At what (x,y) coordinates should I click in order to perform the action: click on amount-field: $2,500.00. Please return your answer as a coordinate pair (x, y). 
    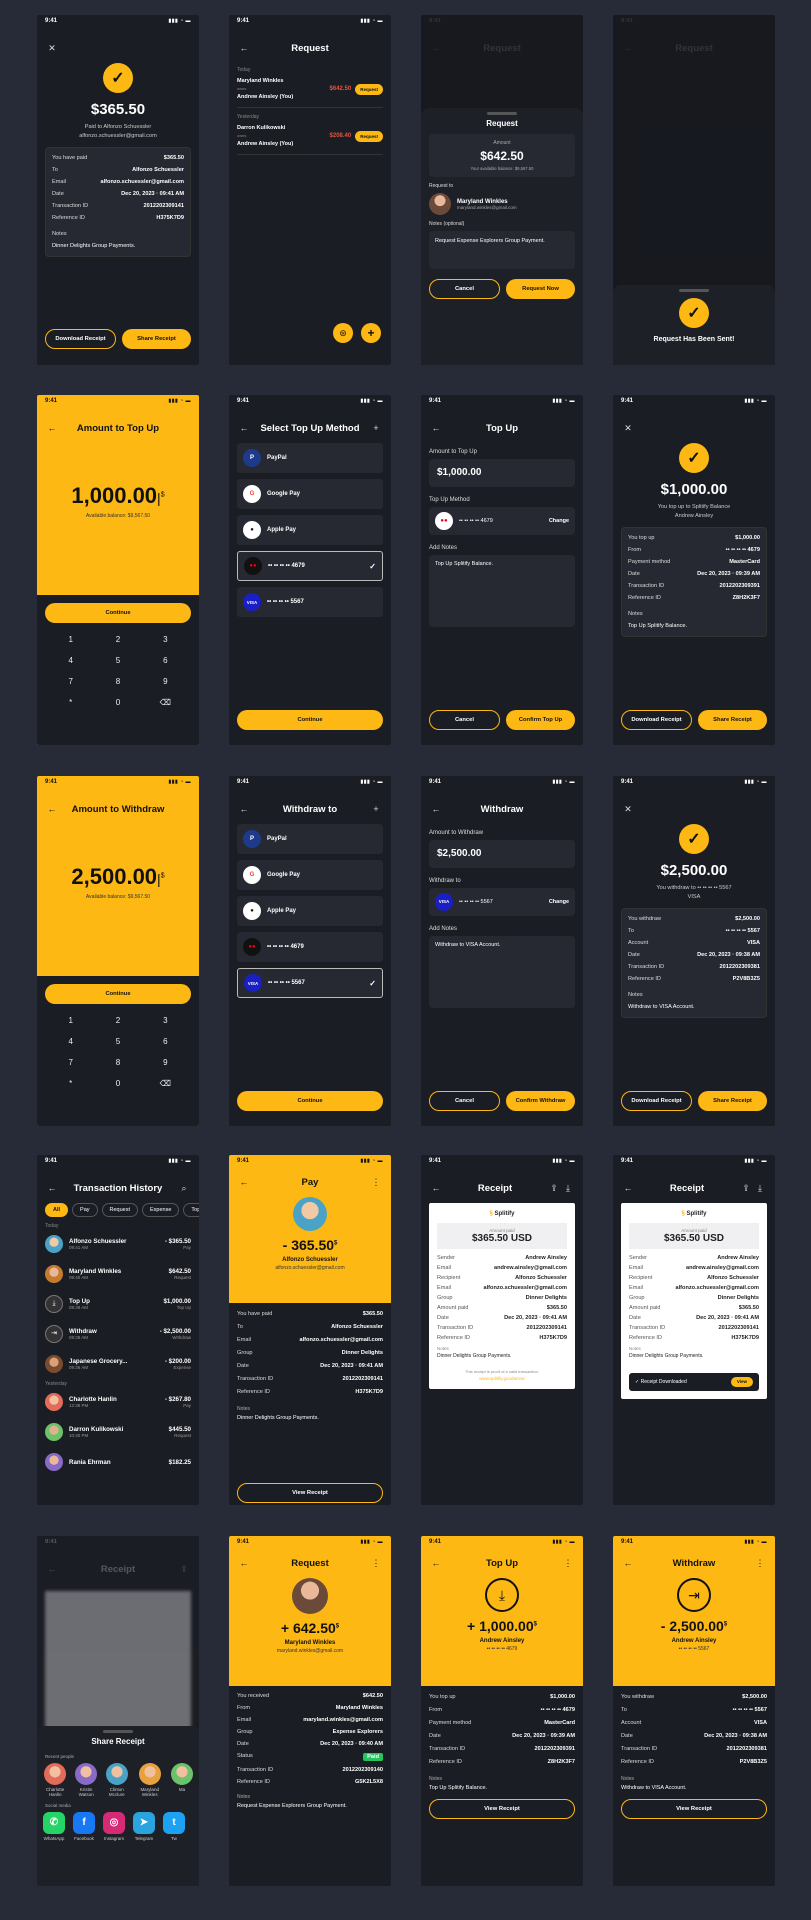
    Looking at the image, I should click on (502, 854).